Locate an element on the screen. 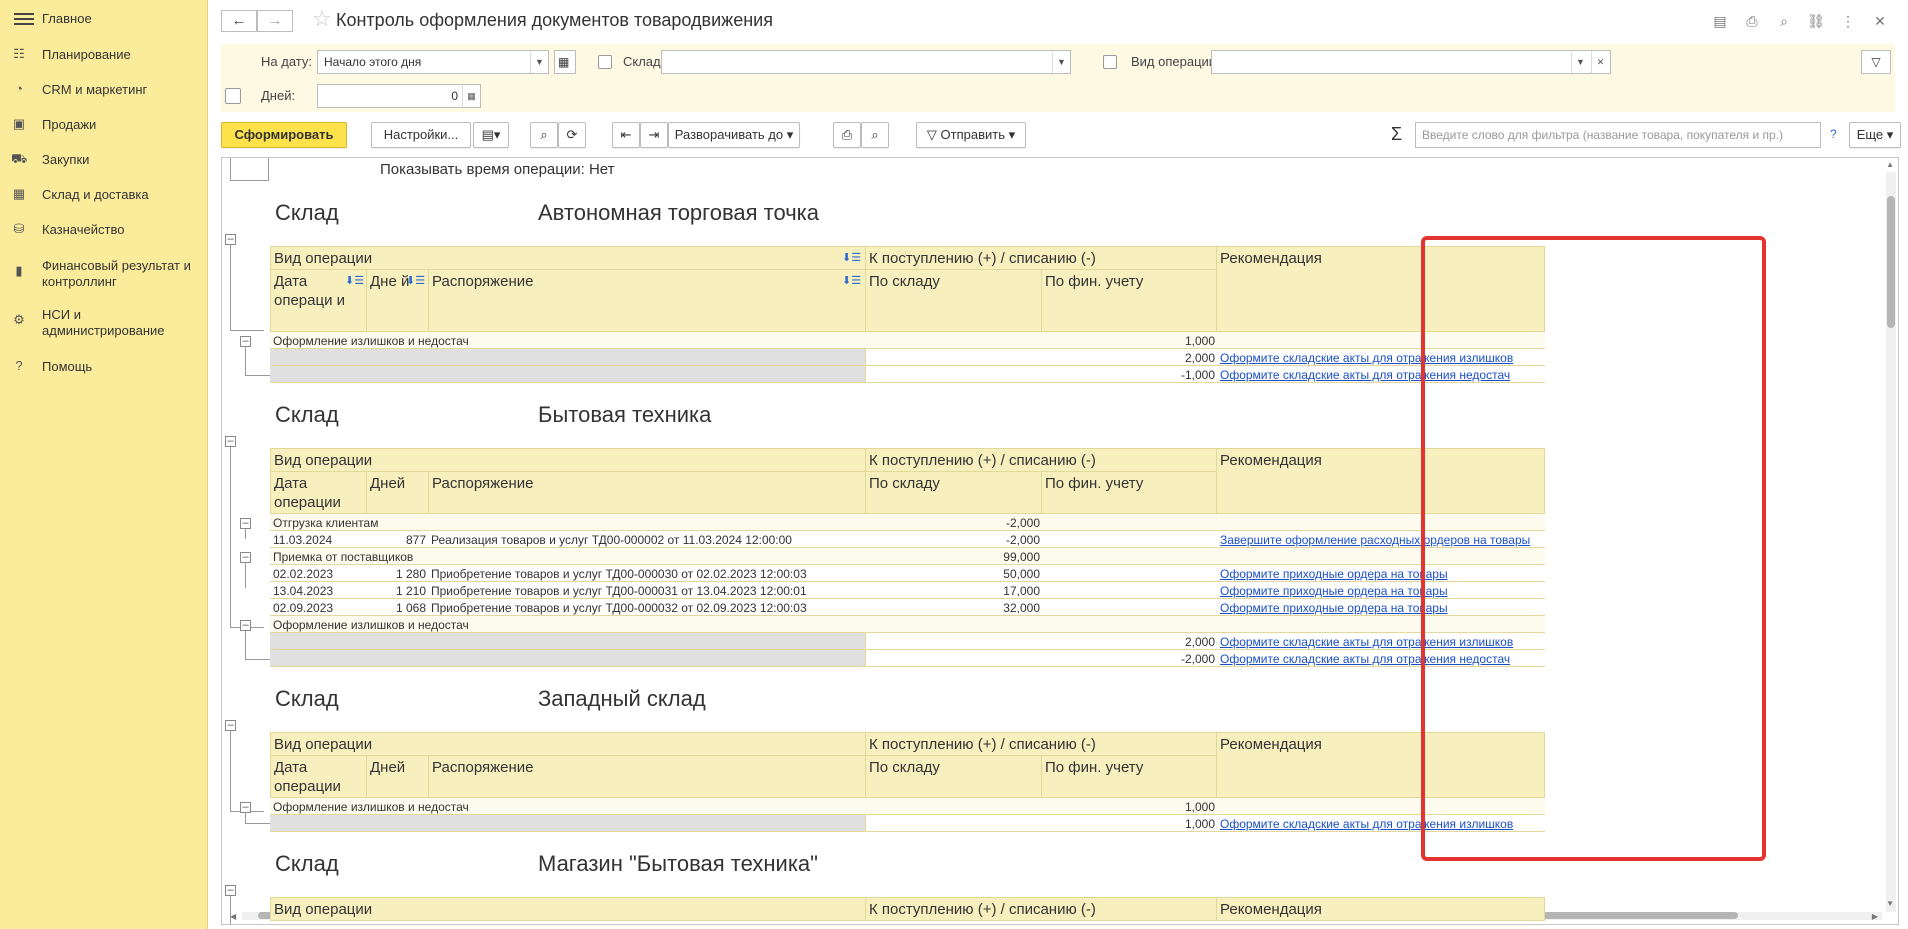 The width and height of the screenshot is (1908, 929). sidebar-item-main: Главное is located at coordinates (67, 18).